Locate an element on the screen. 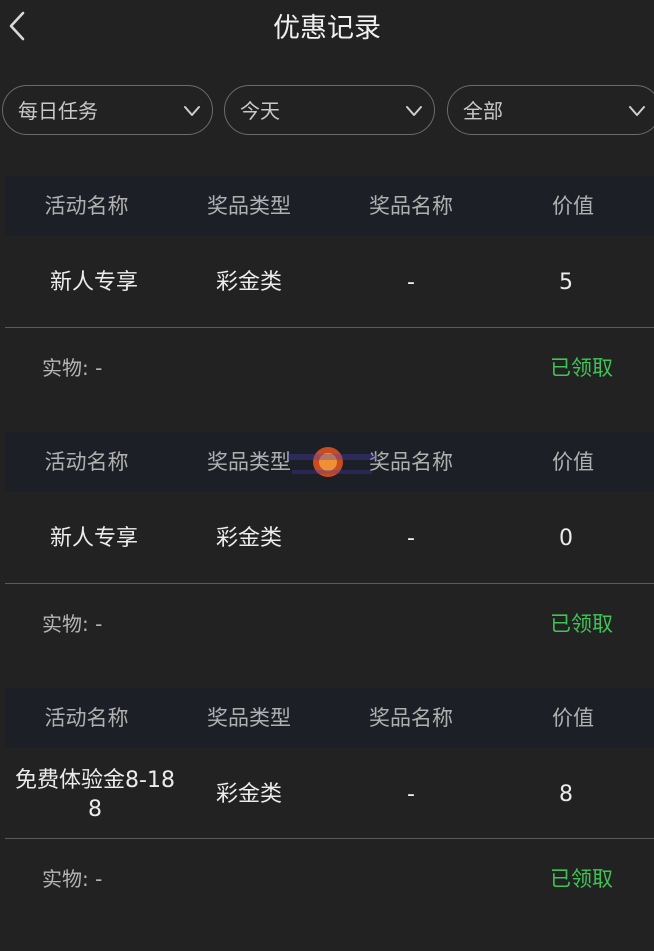  cell-value: 5 is located at coordinates (566, 282).